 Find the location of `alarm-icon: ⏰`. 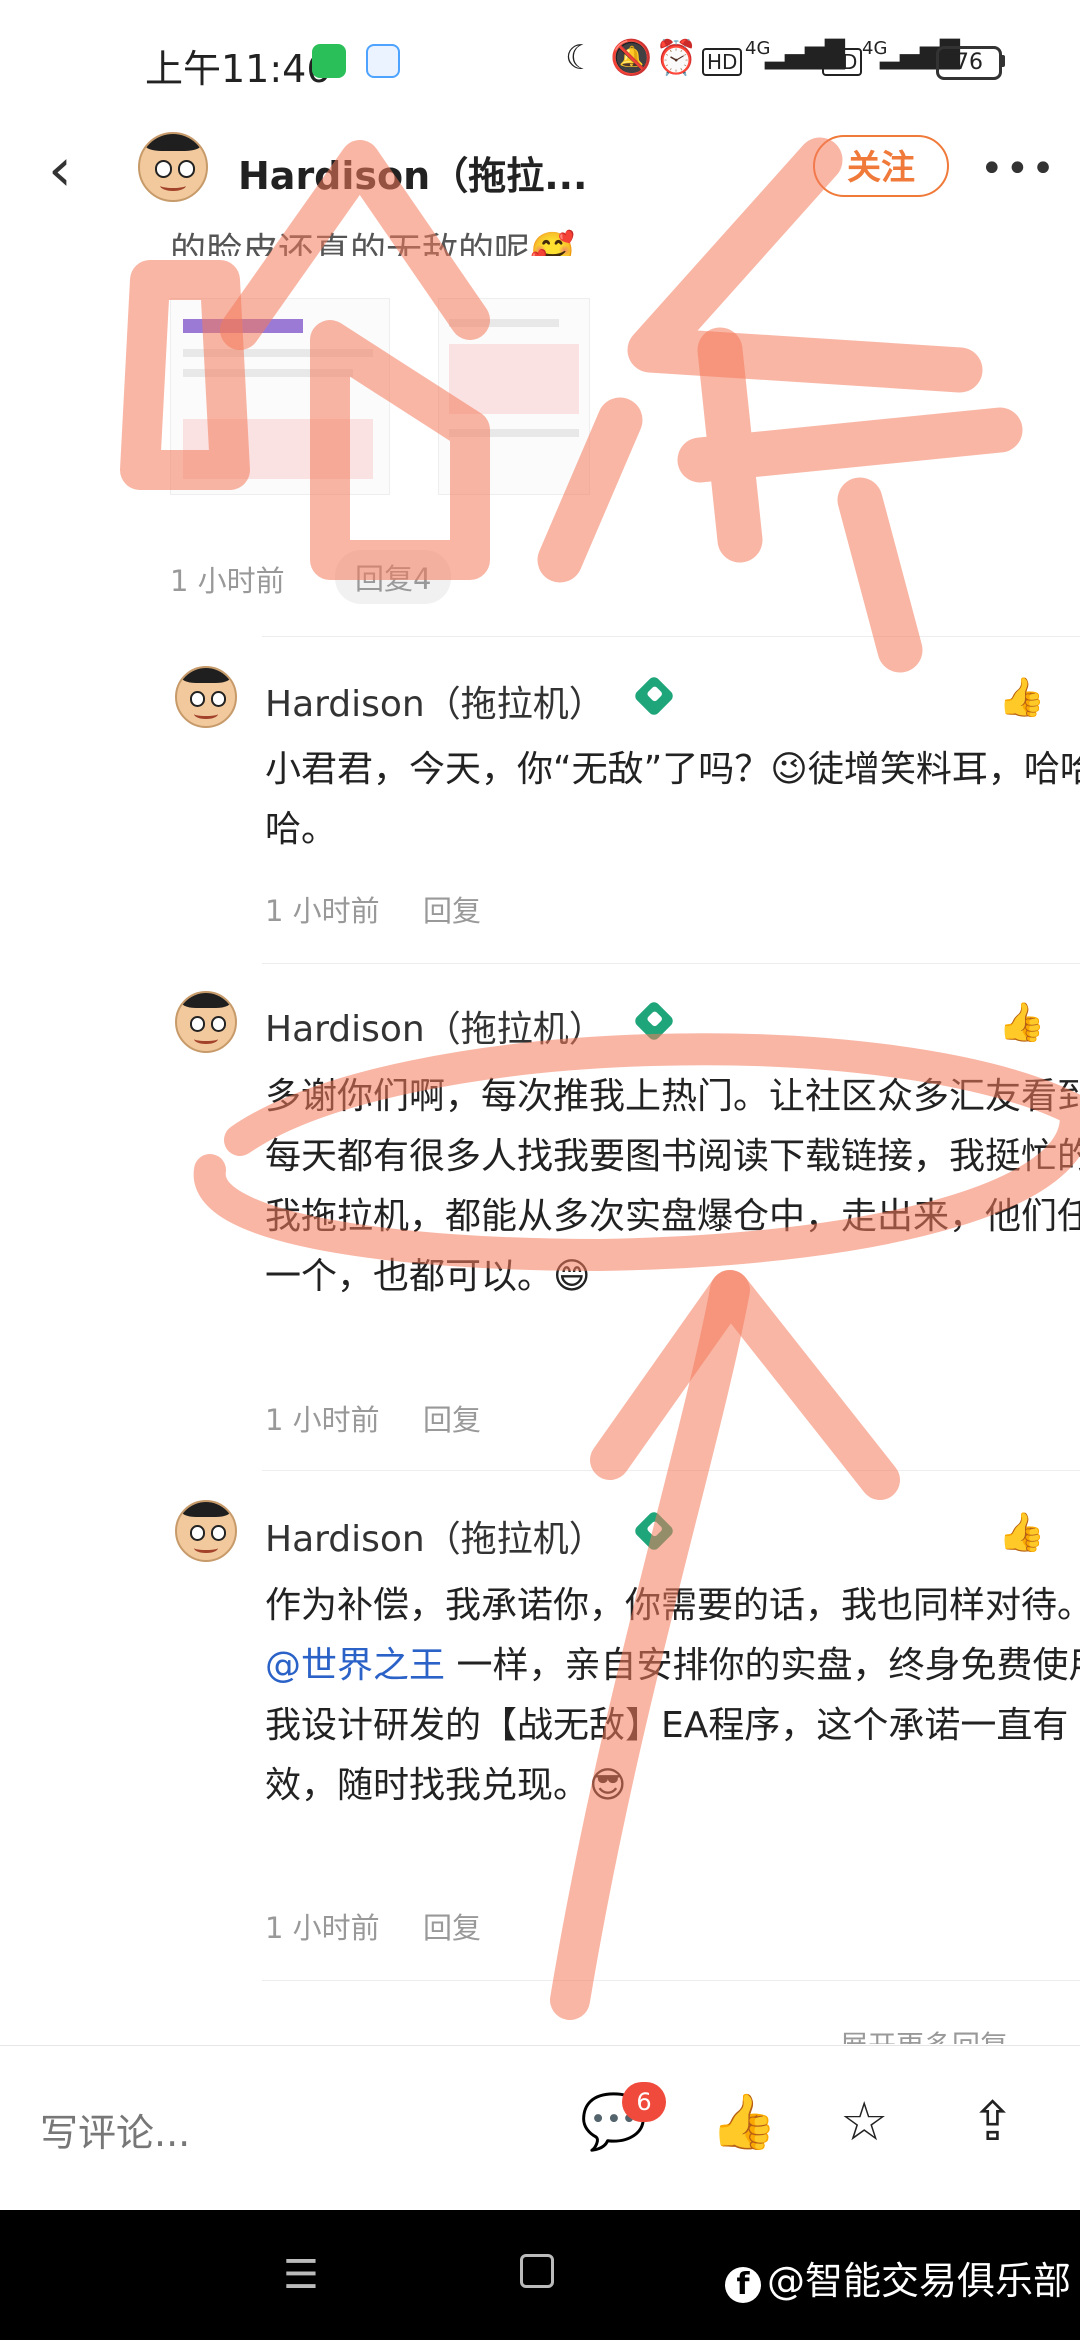

alarm-icon: ⏰ is located at coordinates (676, 58).